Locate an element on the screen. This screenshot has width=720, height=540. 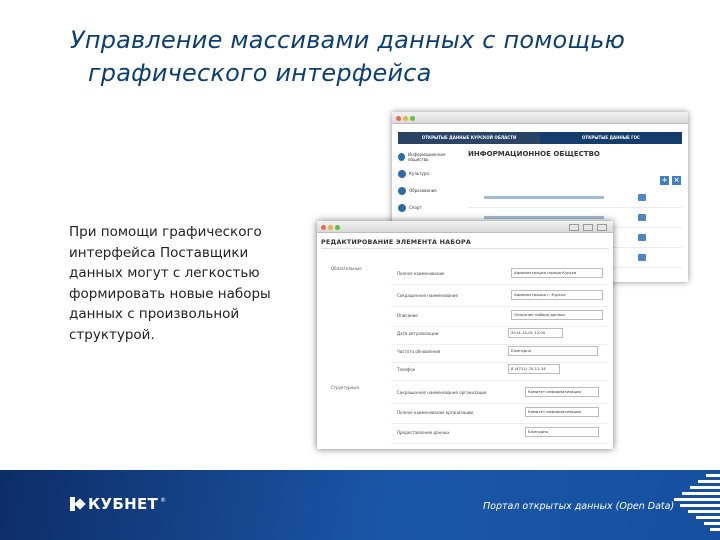
slide-title-line2: графического интерфейса is located at coordinates (260, 73).